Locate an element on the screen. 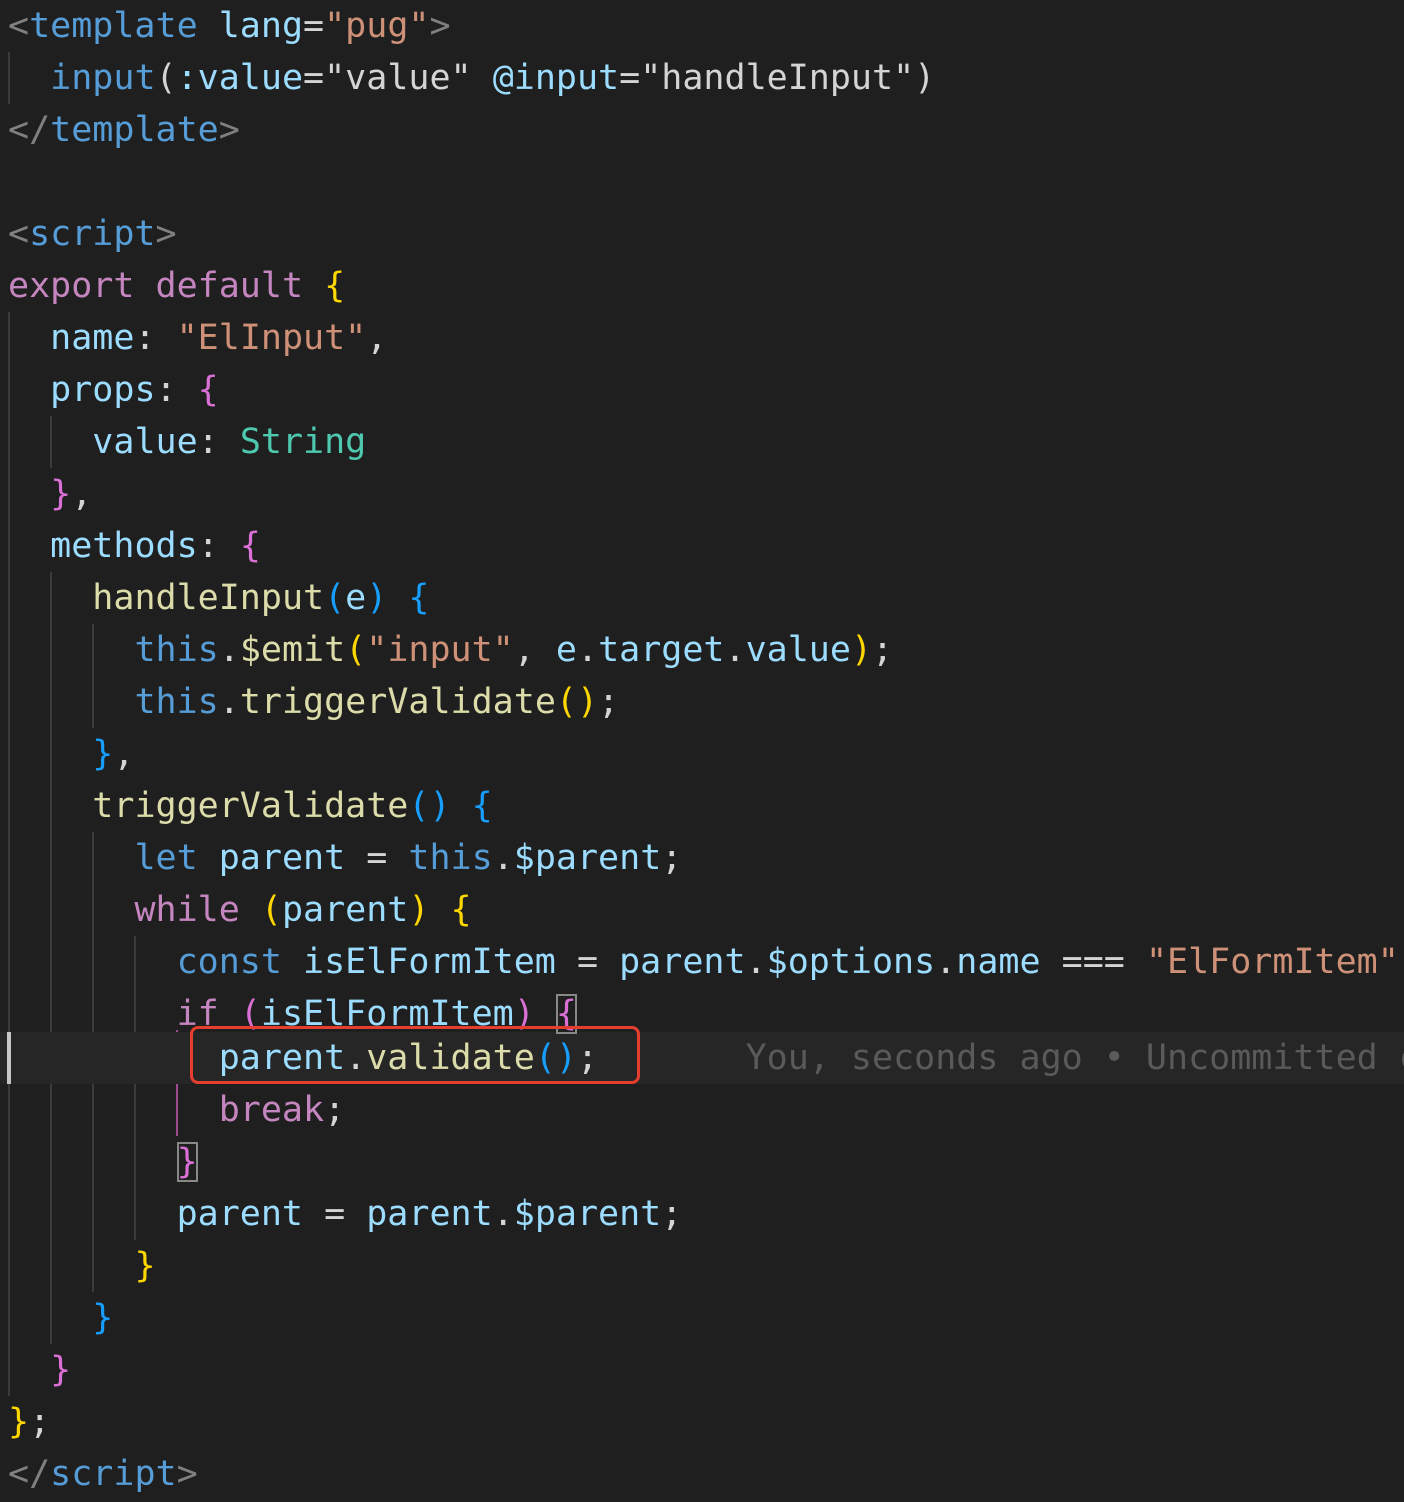 Image resolution: width=1404 pixels, height=1502 pixels. code-line-11: methods: { is located at coordinates (706, 546).